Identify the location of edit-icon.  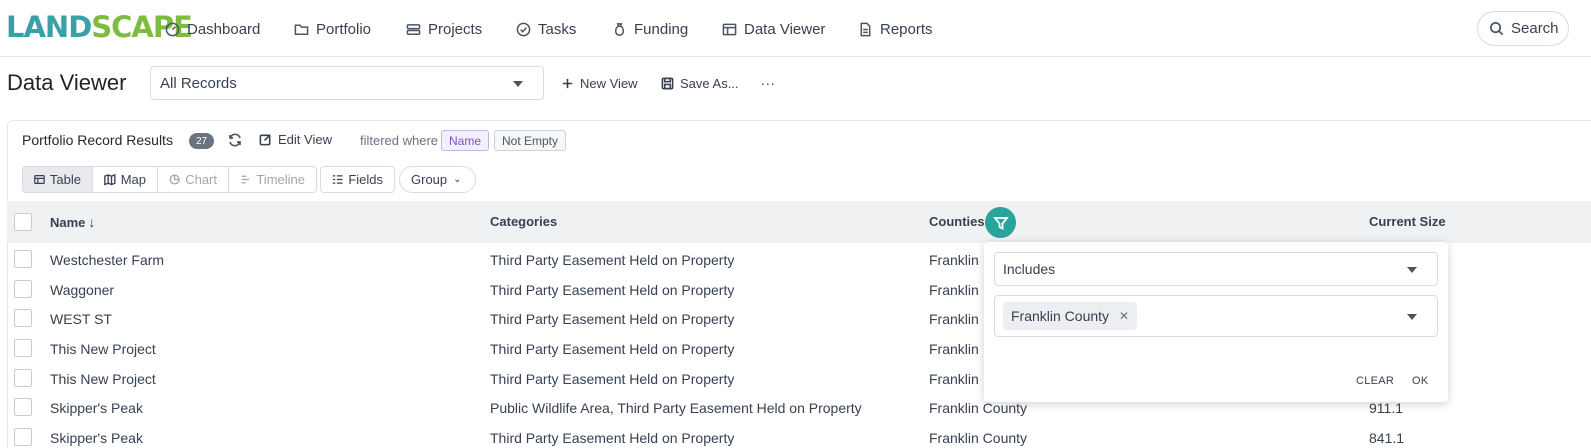
(265, 140).